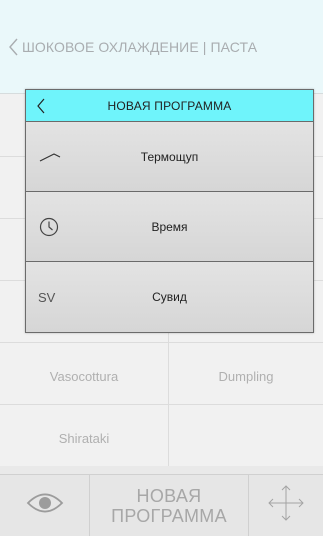  Describe the element at coordinates (13, 47) in the screenshot. I see `back-chevron-icon` at that location.